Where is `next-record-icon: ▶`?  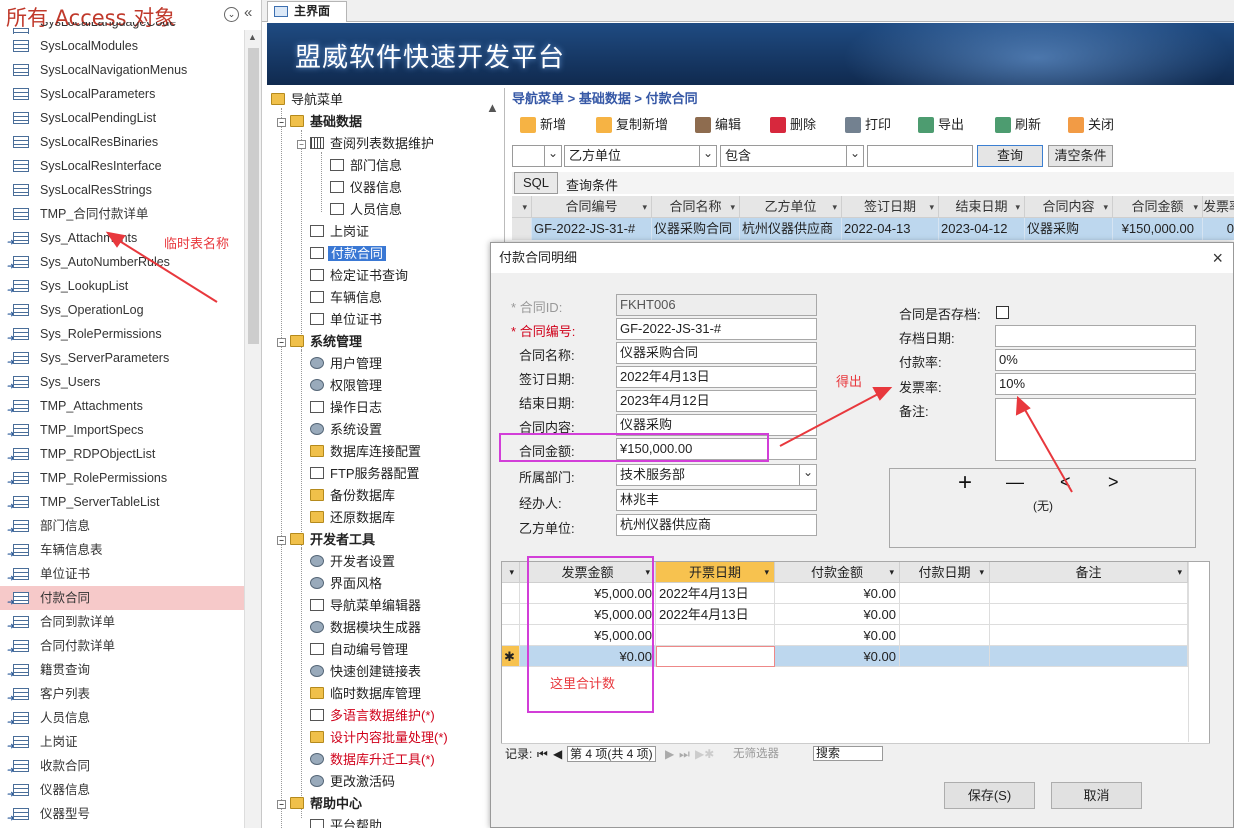 next-record-icon: ▶ is located at coordinates (669, 754).